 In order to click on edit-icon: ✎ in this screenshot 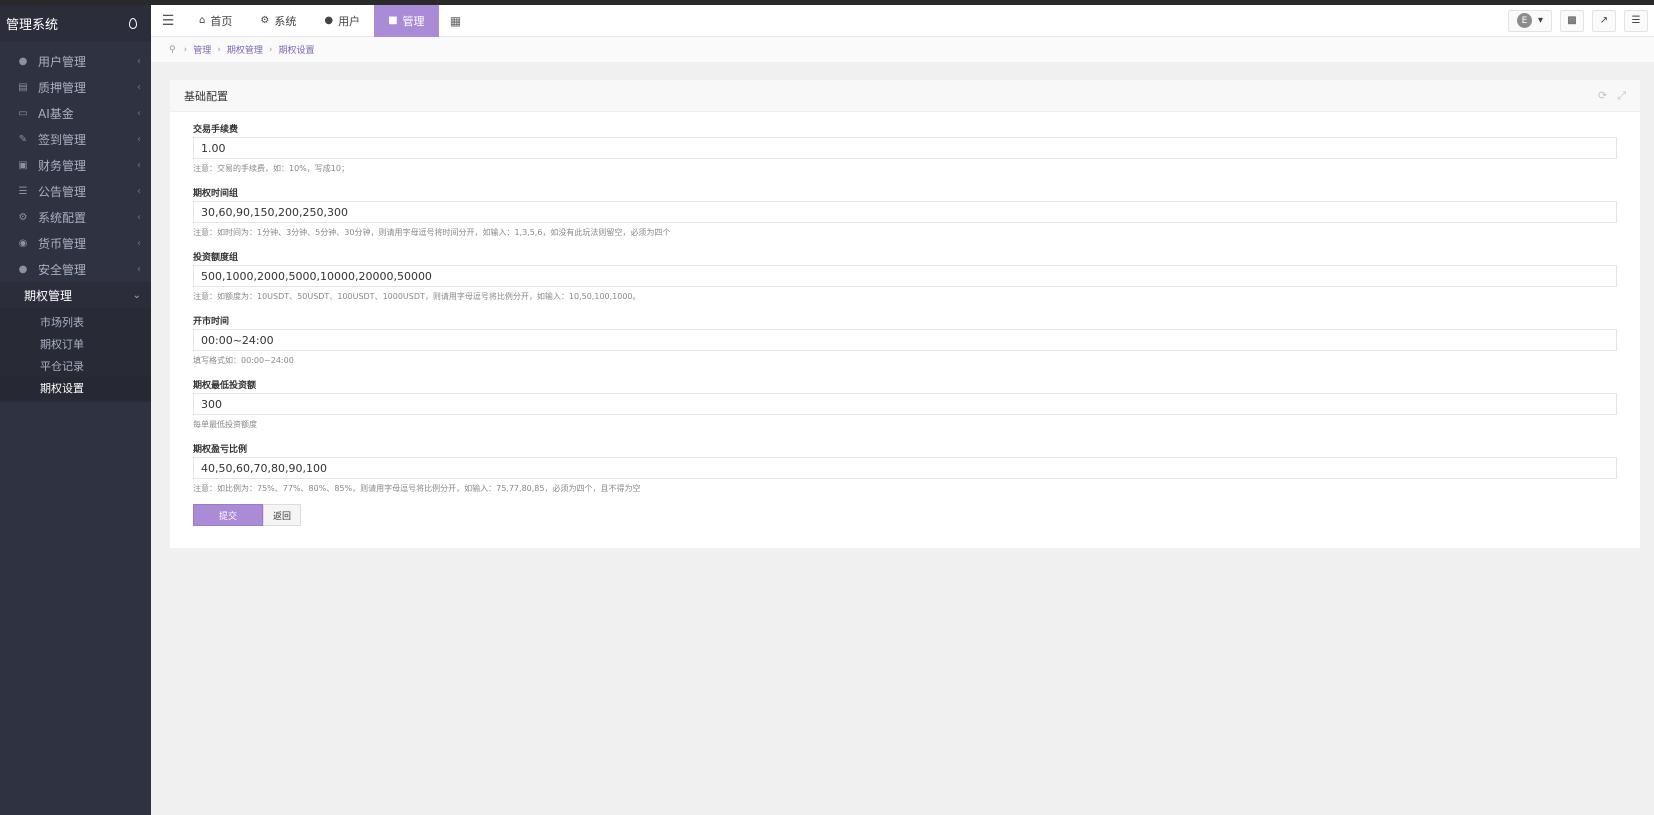, I will do `click(23, 139)`.